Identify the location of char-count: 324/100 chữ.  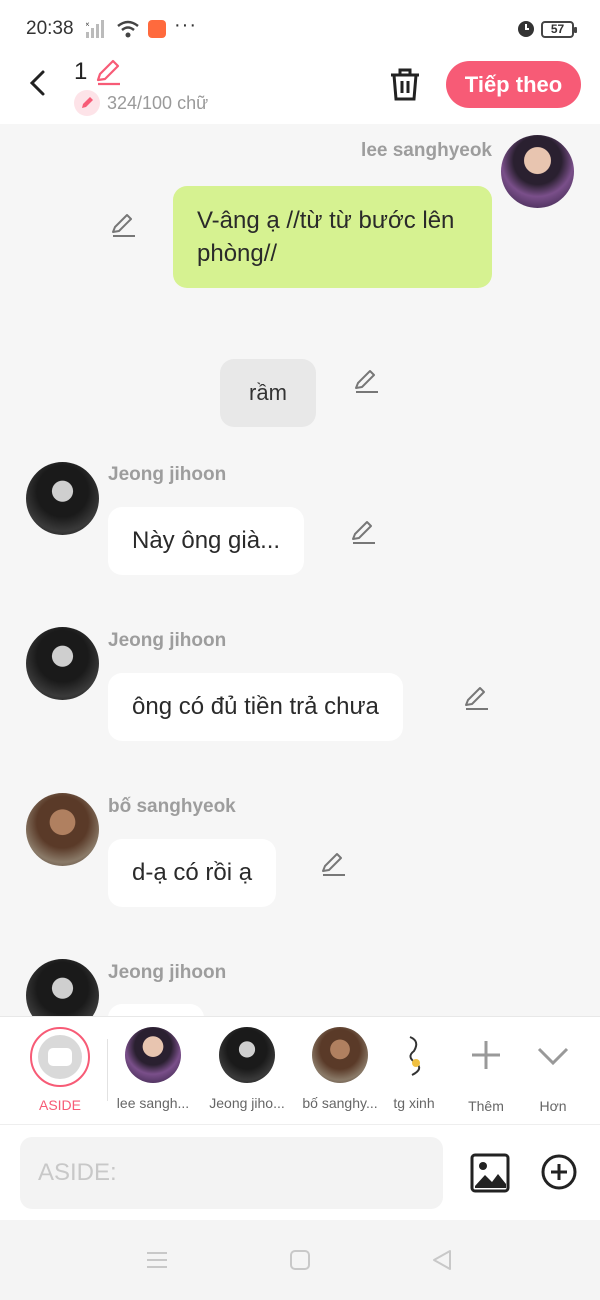
(158, 103).